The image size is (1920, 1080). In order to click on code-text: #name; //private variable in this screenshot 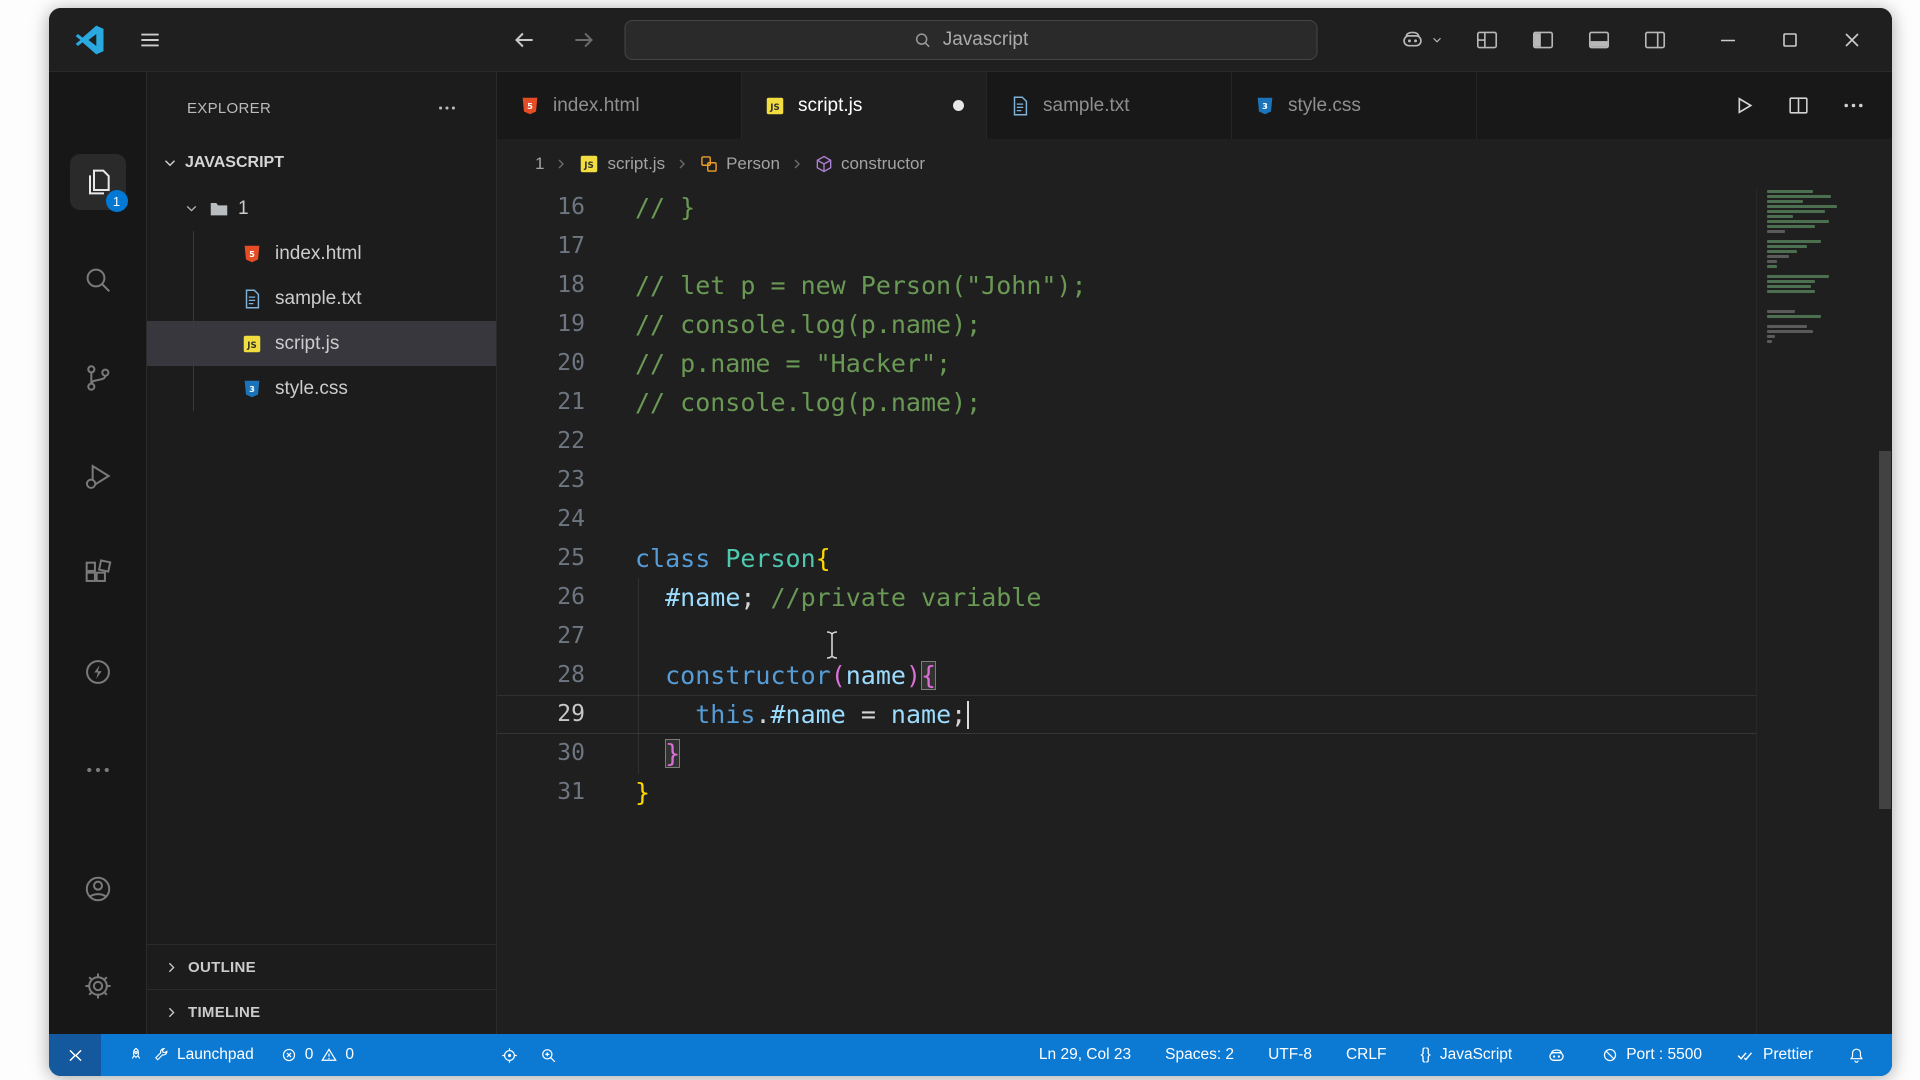, I will do `click(853, 597)`.